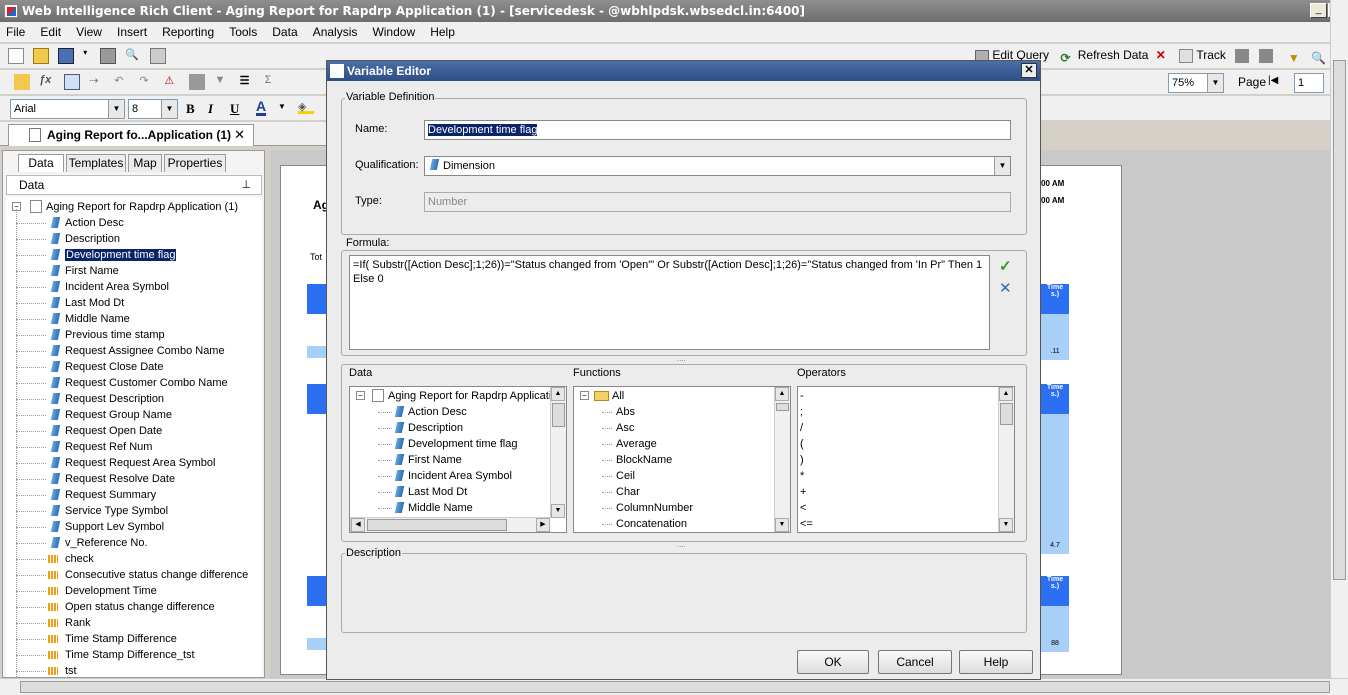 The height and width of the screenshot is (695, 1348). What do you see at coordinates (717, 130) in the screenshot?
I see `name-input: Development time flag` at bounding box center [717, 130].